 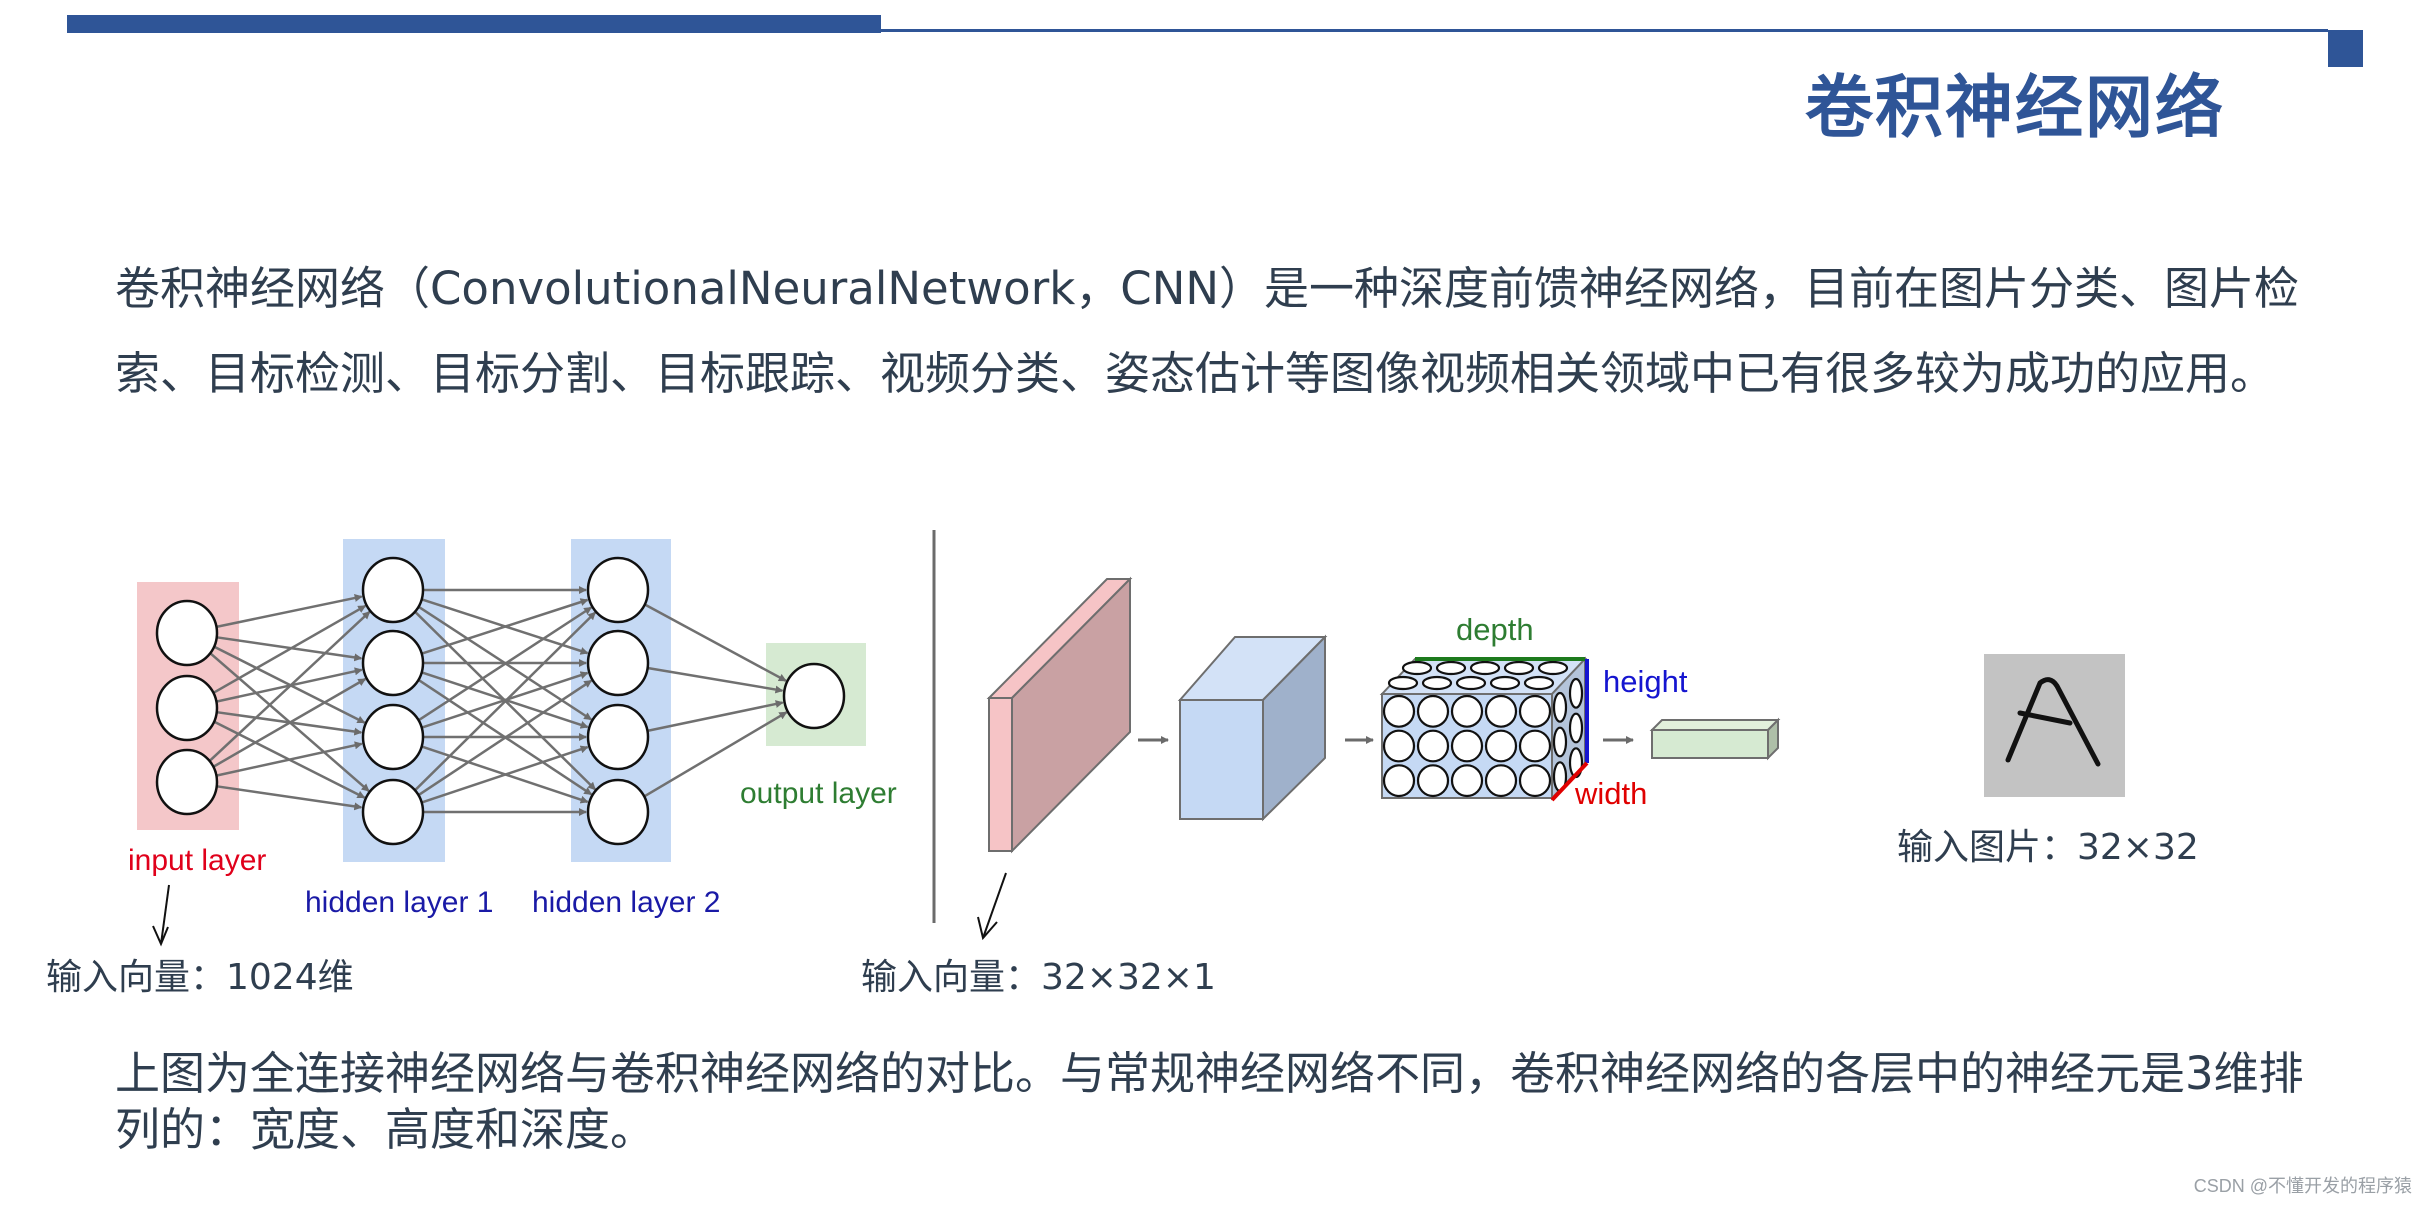 What do you see at coordinates (197, 860) in the screenshot?
I see `input-layer-label: input layer` at bounding box center [197, 860].